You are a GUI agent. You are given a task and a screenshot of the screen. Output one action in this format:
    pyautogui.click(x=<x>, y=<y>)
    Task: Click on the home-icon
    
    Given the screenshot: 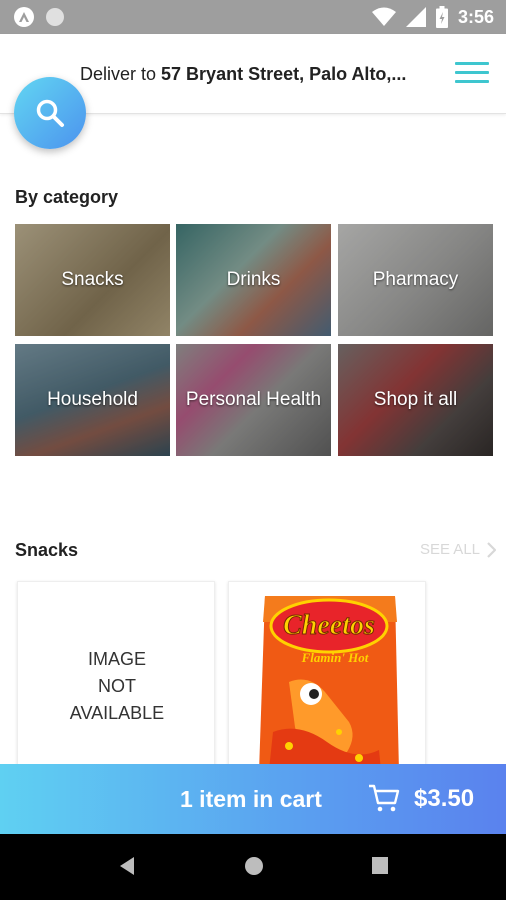 What is the action you would take?
    pyautogui.click(x=254, y=866)
    